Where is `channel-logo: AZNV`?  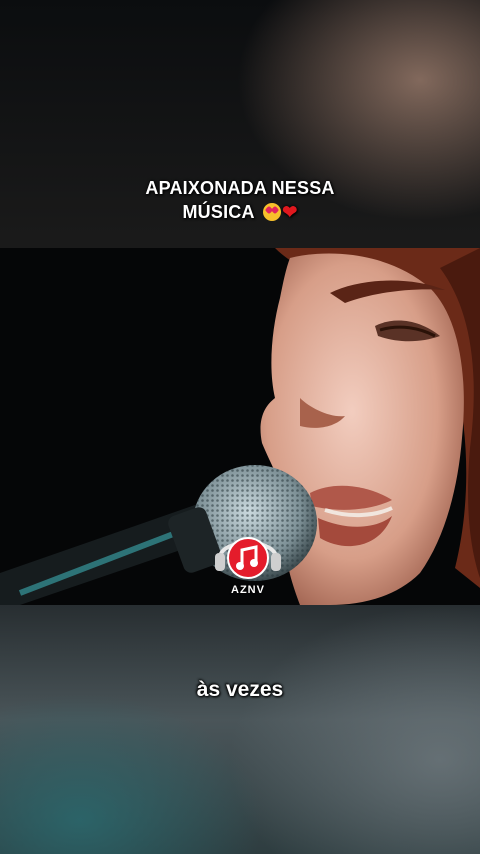
channel-logo: AZNV is located at coordinates (248, 563).